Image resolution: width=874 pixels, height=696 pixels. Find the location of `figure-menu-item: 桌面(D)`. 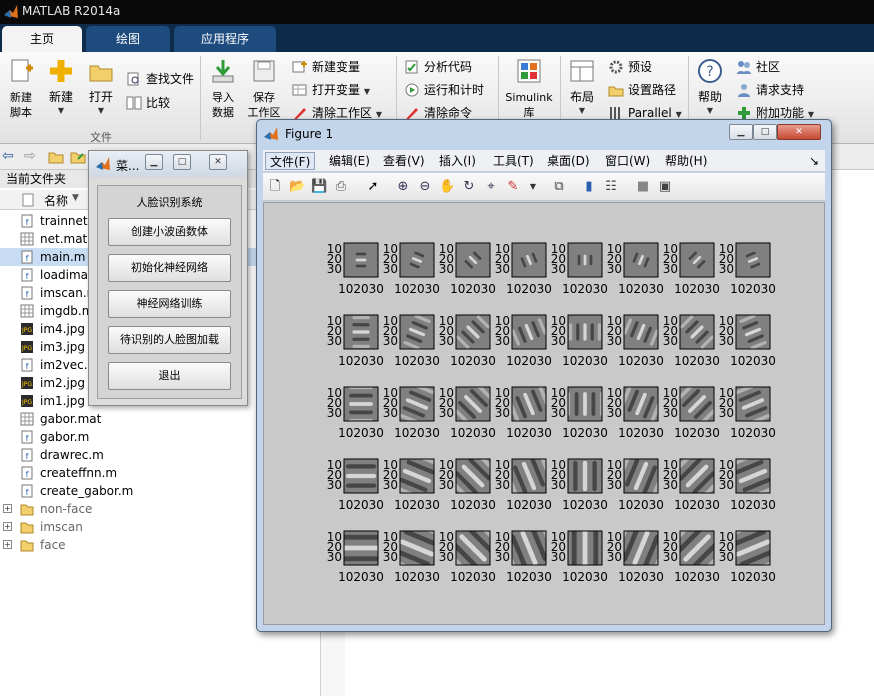

figure-menu-item: 桌面(D) is located at coordinates (568, 161).